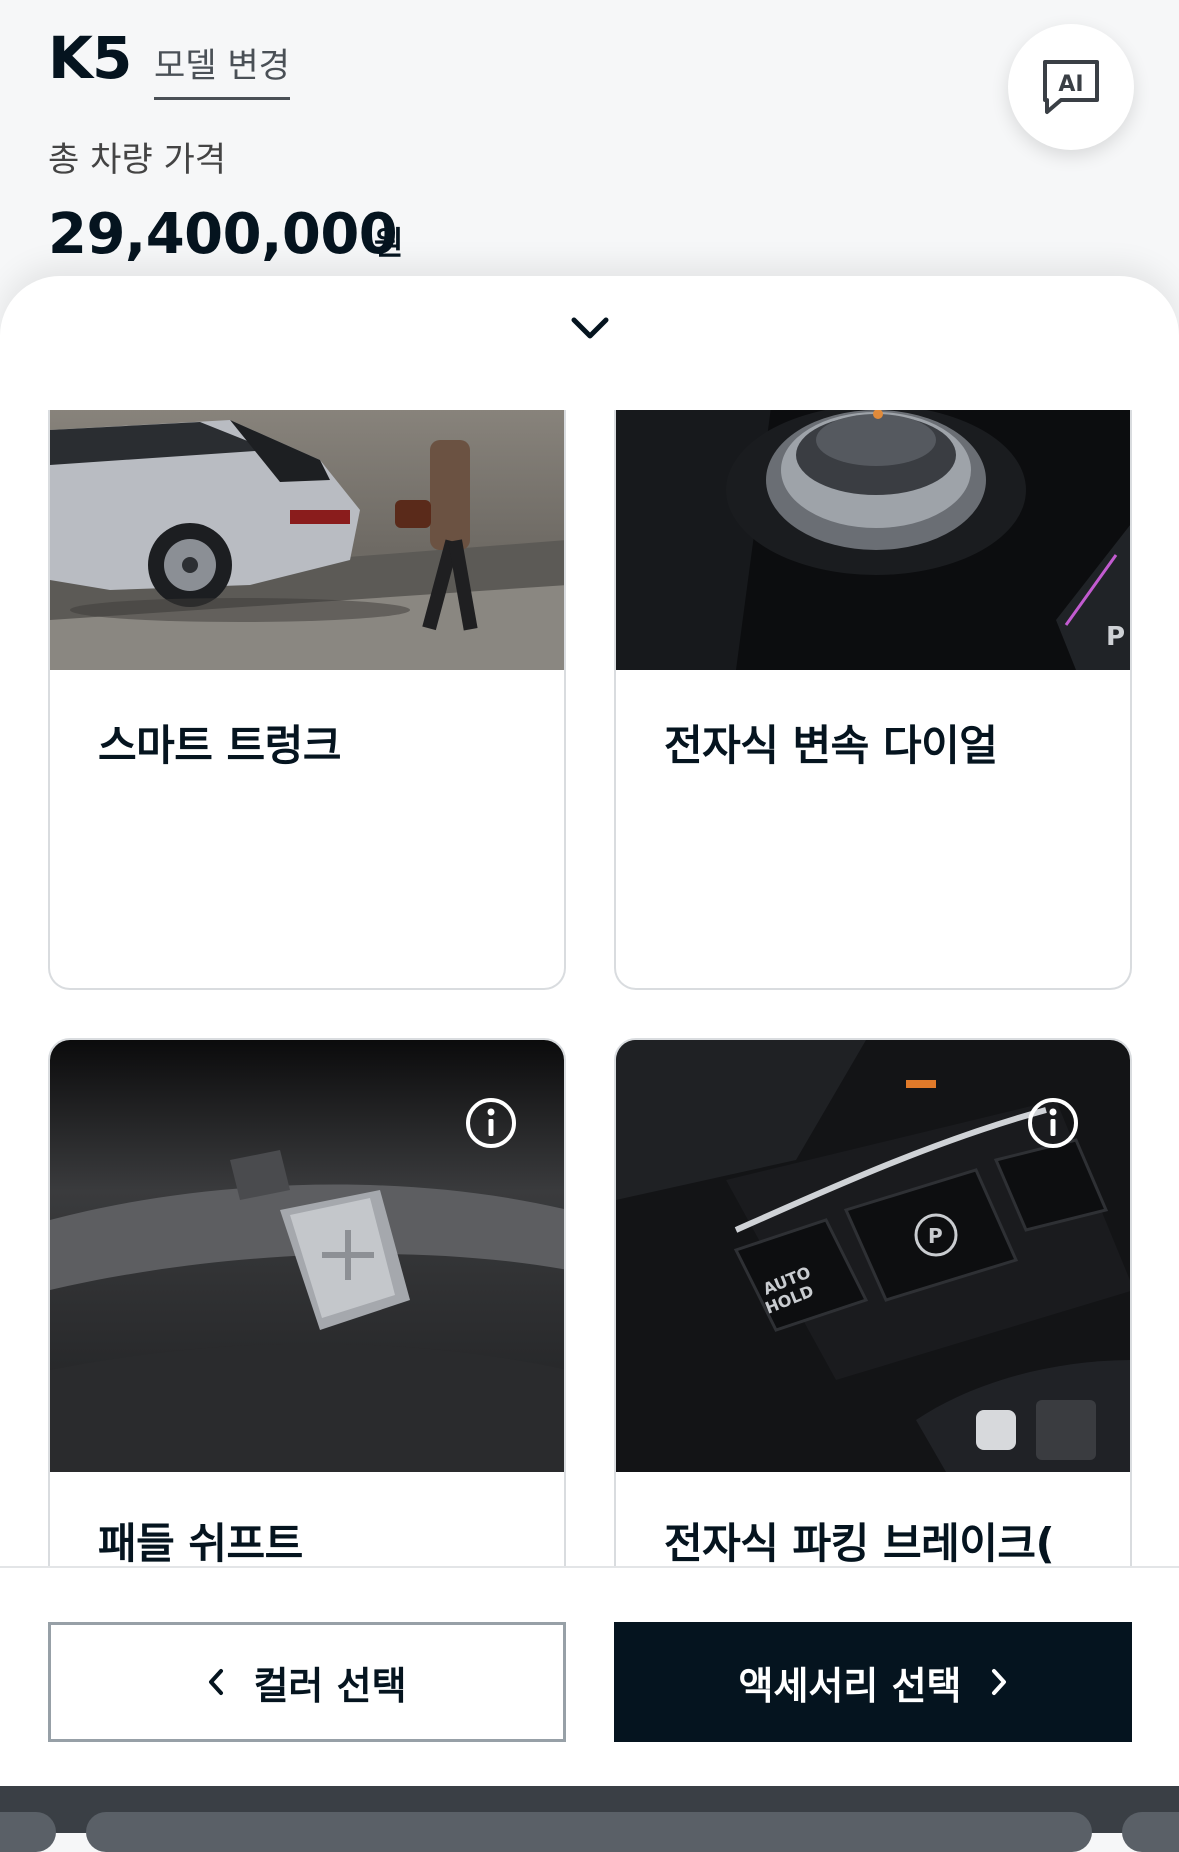 Image resolution: width=1179 pixels, height=1852 pixels. I want to click on parking-brake-photo: P AUTO HOLD, so click(873, 1256).